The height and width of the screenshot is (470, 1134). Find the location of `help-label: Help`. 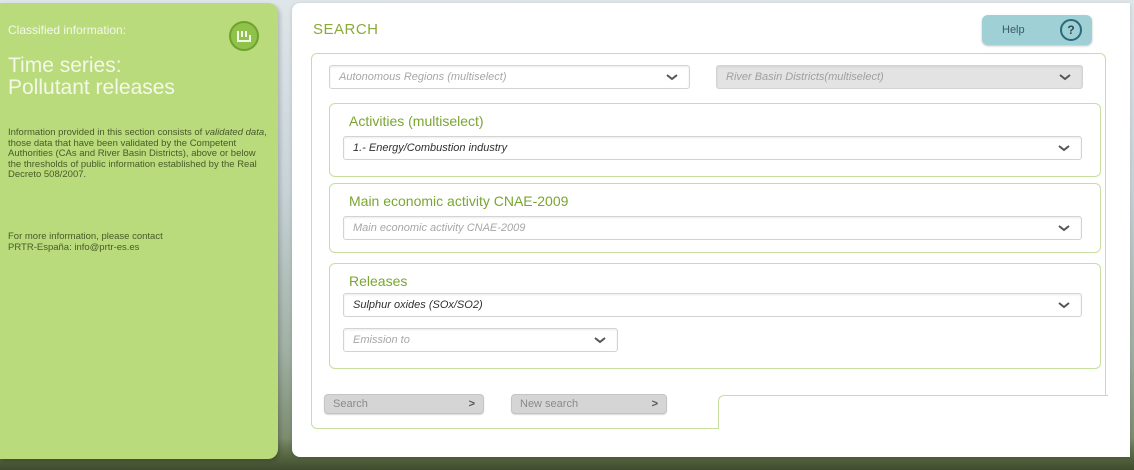

help-label: Help is located at coordinates (1013, 30).